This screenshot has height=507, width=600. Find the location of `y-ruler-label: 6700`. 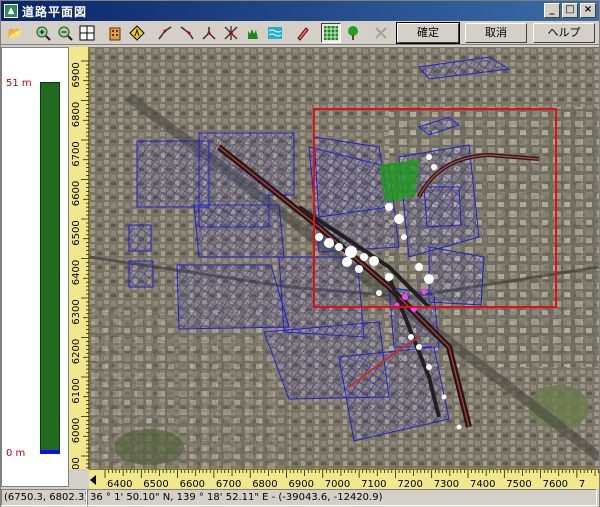

y-ruler-label: 6700 is located at coordinates (76, 153).